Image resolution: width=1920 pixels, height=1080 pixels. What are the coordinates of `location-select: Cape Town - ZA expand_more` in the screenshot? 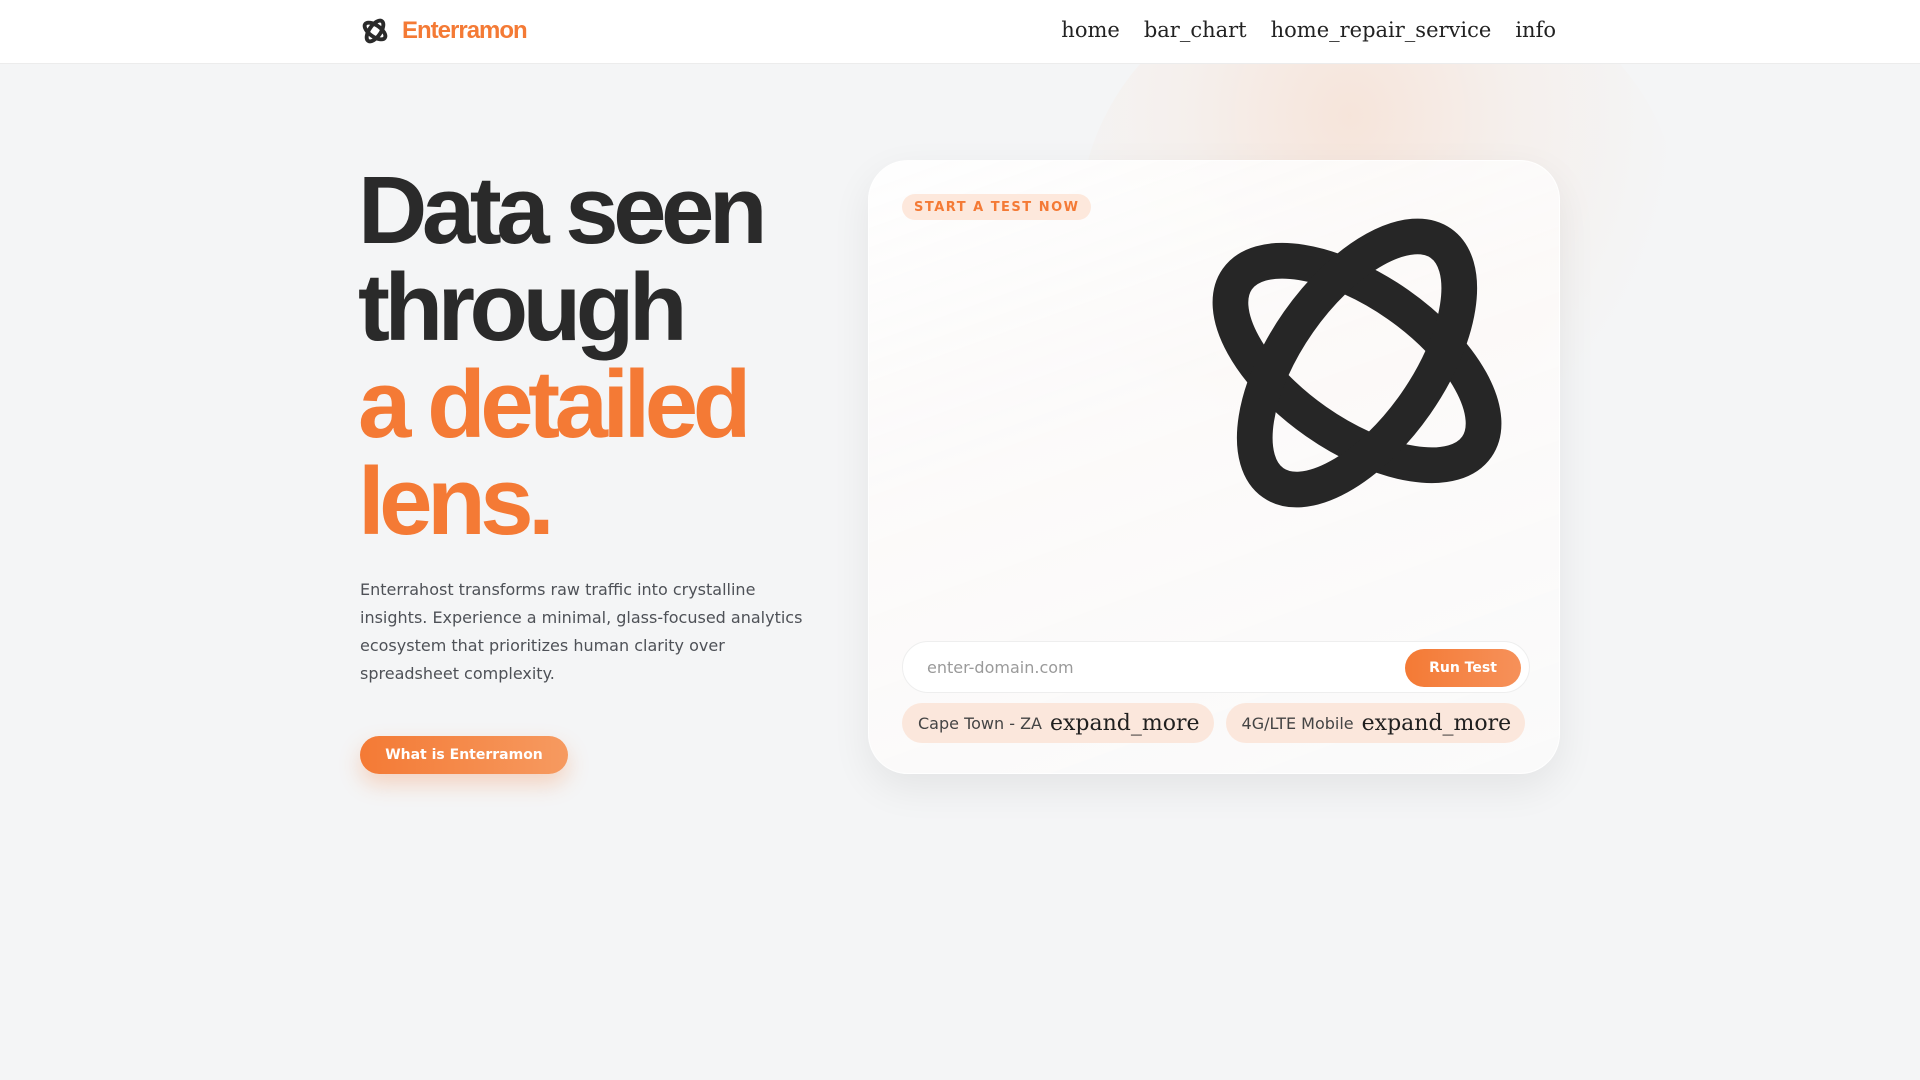 It's located at (1058, 723).